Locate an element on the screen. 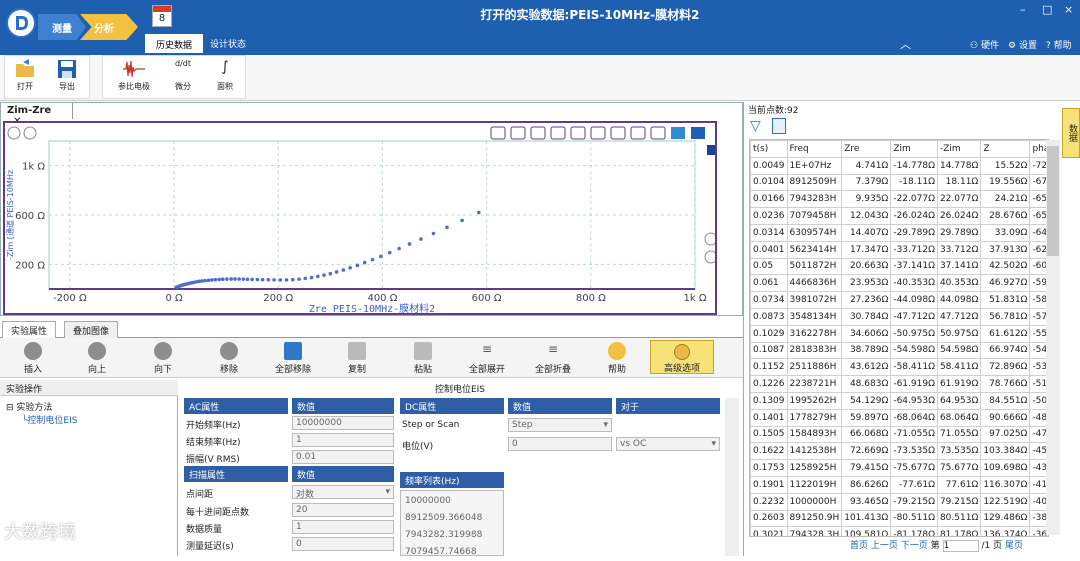 Image resolution: width=1080 pixels, height=561 pixels. pager-first: 首页 is located at coordinates (859, 546).